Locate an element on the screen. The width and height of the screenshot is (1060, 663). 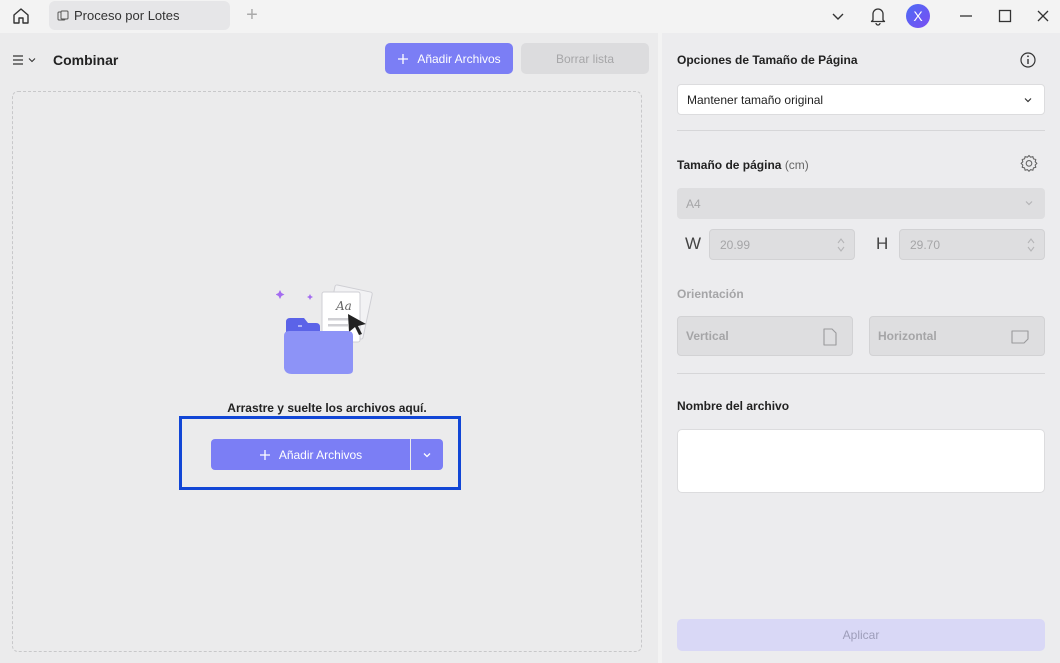
svg-text: Aa is located at coordinates (343, 306).